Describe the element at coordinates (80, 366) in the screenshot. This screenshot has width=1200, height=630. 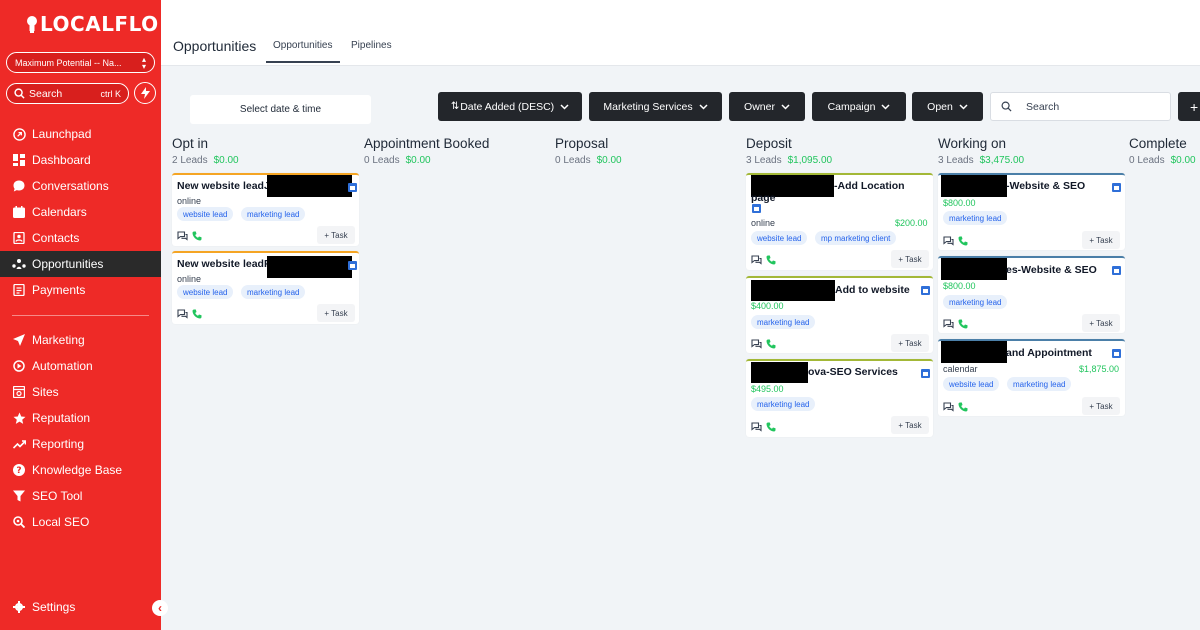
I see `sidebar-item-automation: Automation` at that location.